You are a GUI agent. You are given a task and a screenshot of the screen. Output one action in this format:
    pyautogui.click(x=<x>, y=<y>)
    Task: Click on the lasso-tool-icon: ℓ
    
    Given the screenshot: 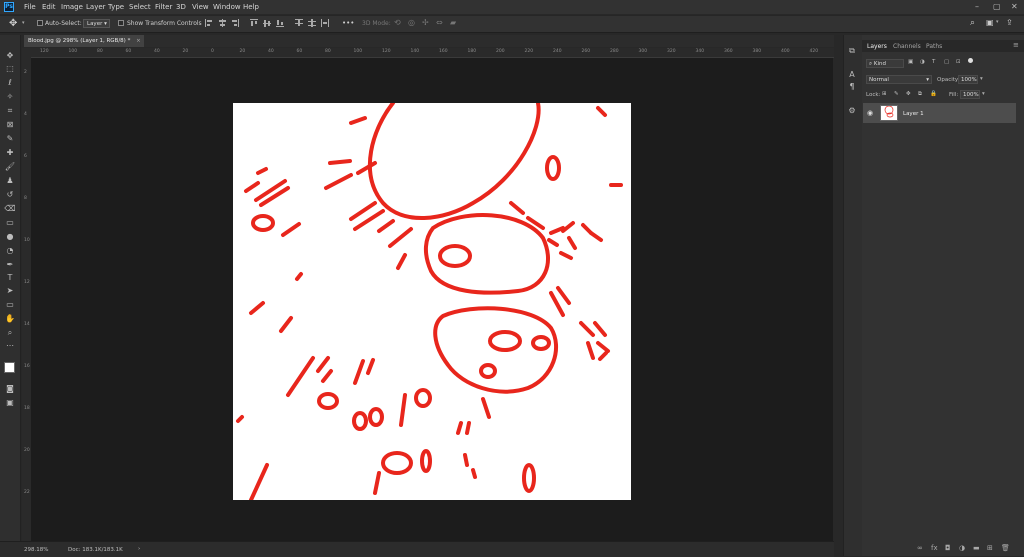 What is the action you would take?
    pyautogui.click(x=10, y=83)
    